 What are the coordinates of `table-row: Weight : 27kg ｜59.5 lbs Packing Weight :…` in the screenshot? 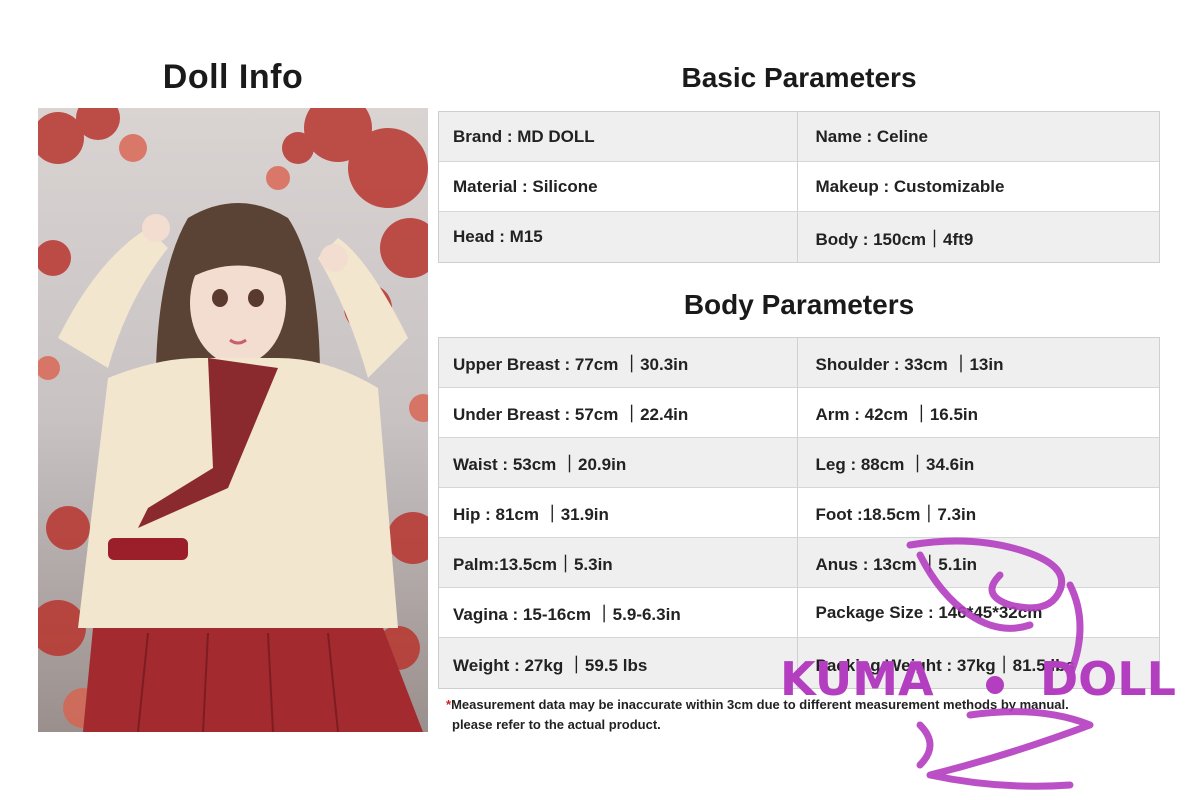 It's located at (799, 663).